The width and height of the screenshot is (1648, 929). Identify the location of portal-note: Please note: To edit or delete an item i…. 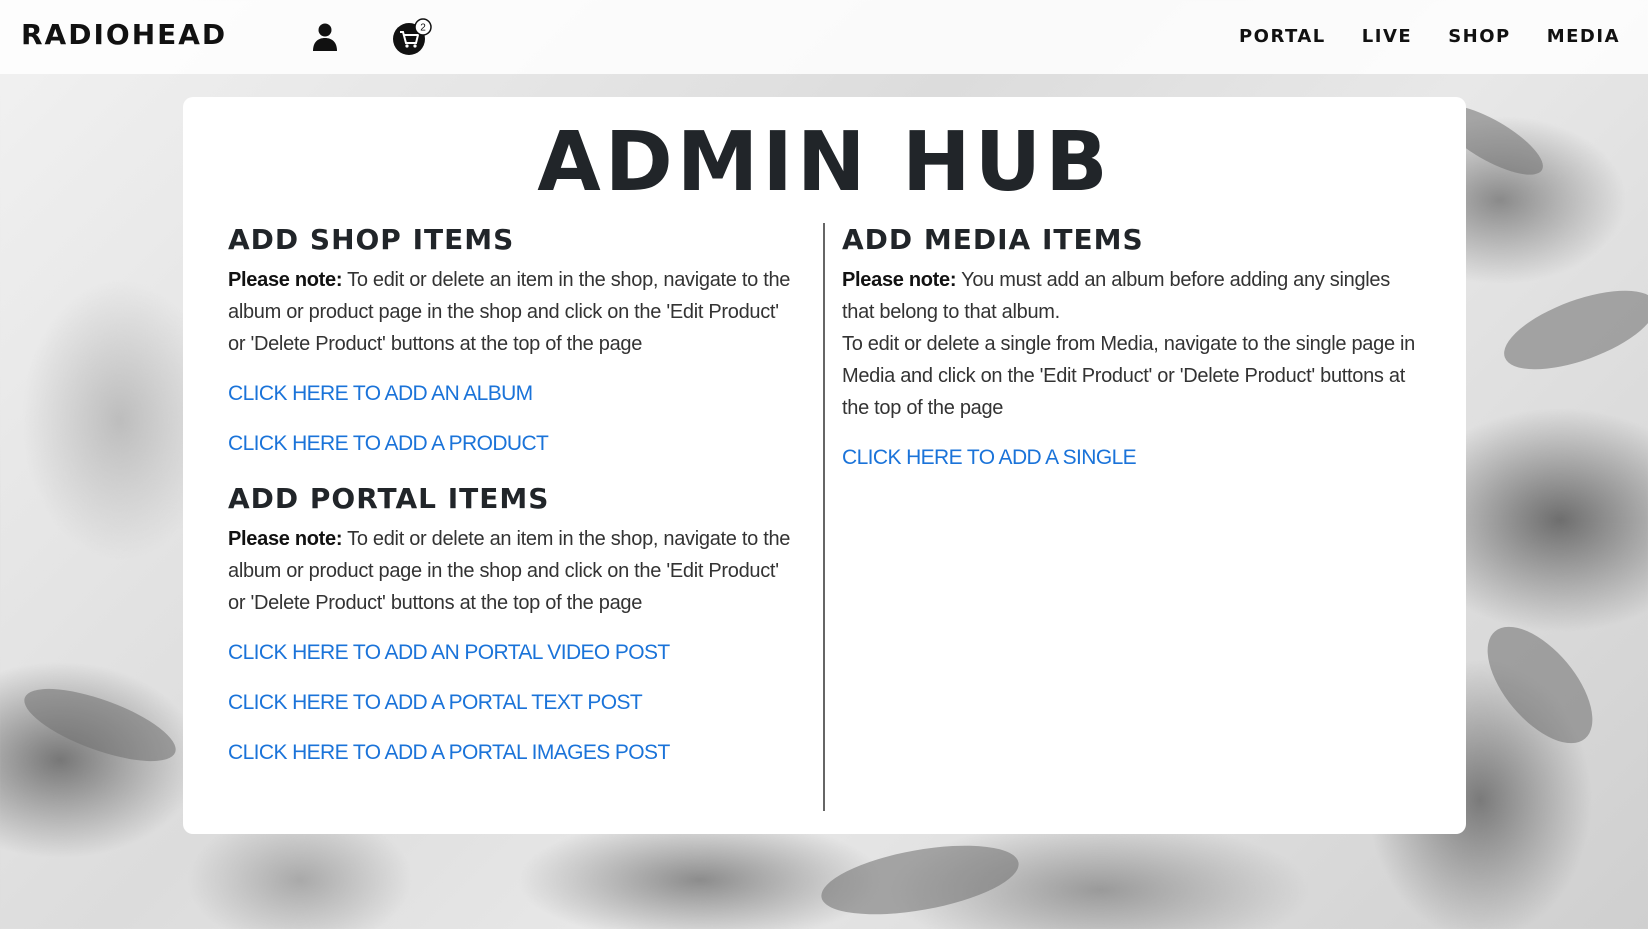
(513, 571).